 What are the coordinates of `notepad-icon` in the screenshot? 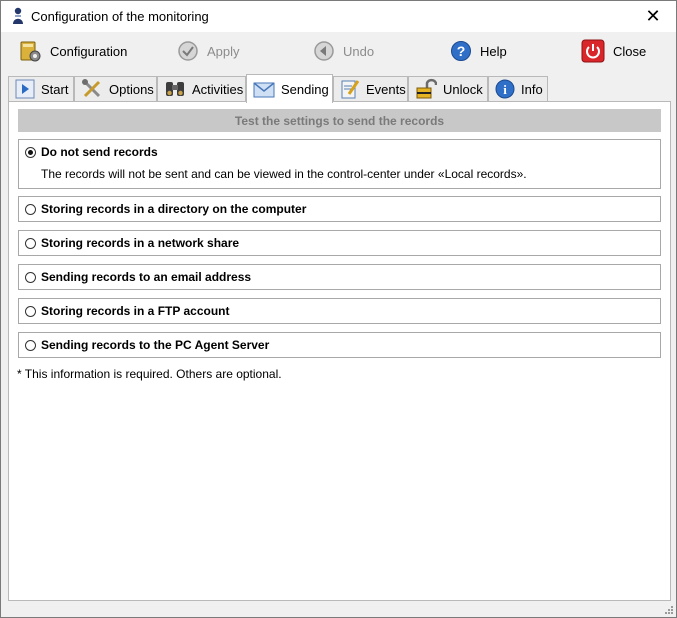 It's located at (350, 89).